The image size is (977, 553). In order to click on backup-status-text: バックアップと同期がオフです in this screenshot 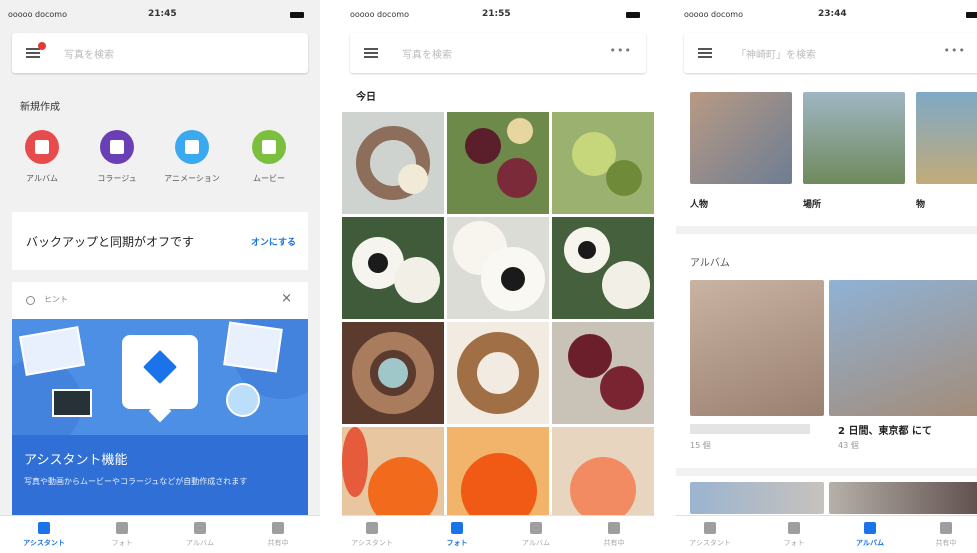, I will do `click(110, 242)`.